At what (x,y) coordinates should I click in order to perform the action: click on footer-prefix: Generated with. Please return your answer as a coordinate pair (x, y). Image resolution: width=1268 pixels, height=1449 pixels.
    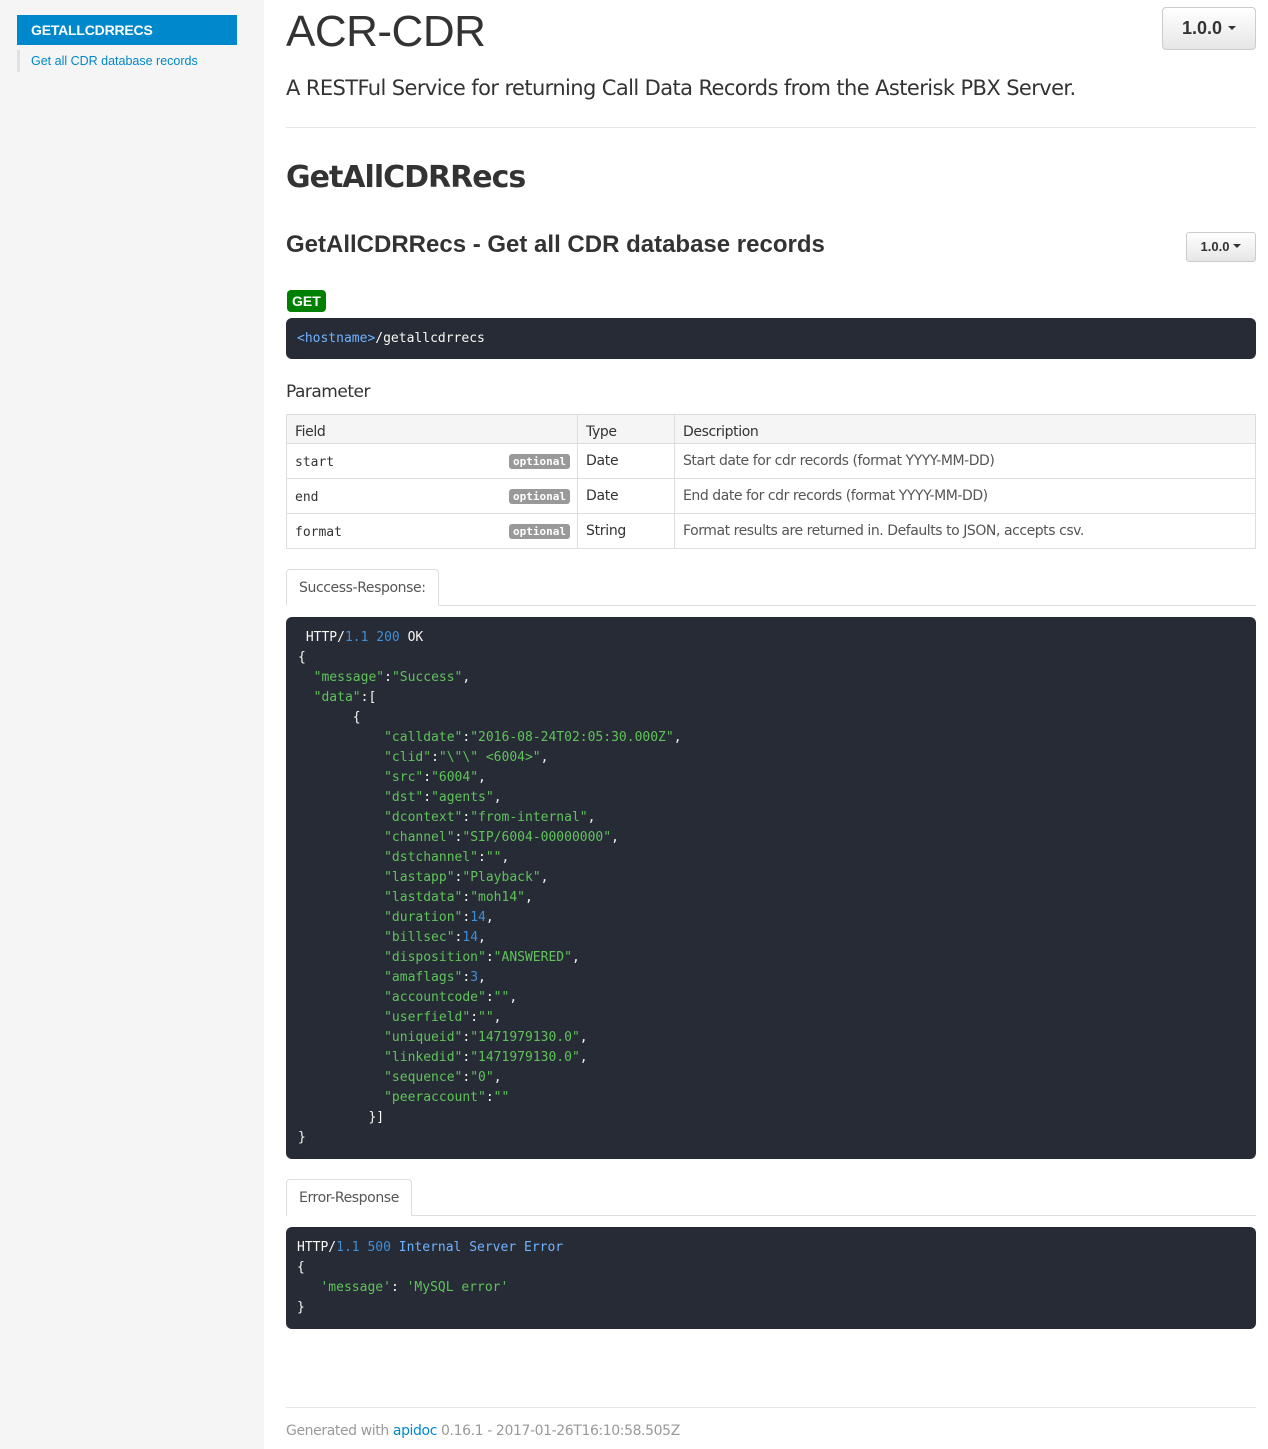
    Looking at the image, I should click on (339, 1431).